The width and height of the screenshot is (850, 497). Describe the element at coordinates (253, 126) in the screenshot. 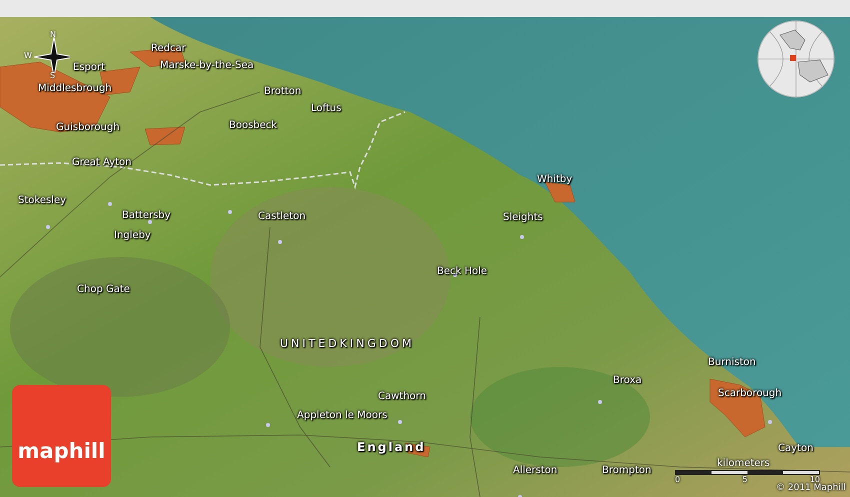

I see `place-label: Boosbeck` at that location.